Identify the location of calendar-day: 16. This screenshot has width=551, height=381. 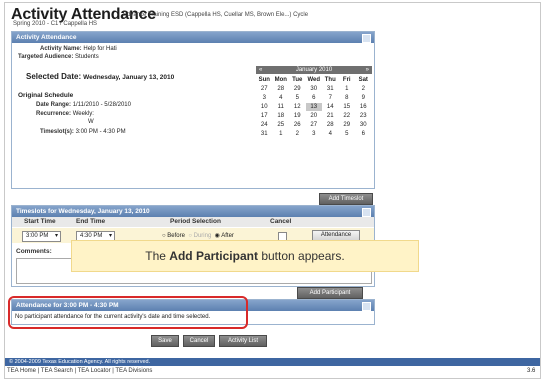
(363, 107).